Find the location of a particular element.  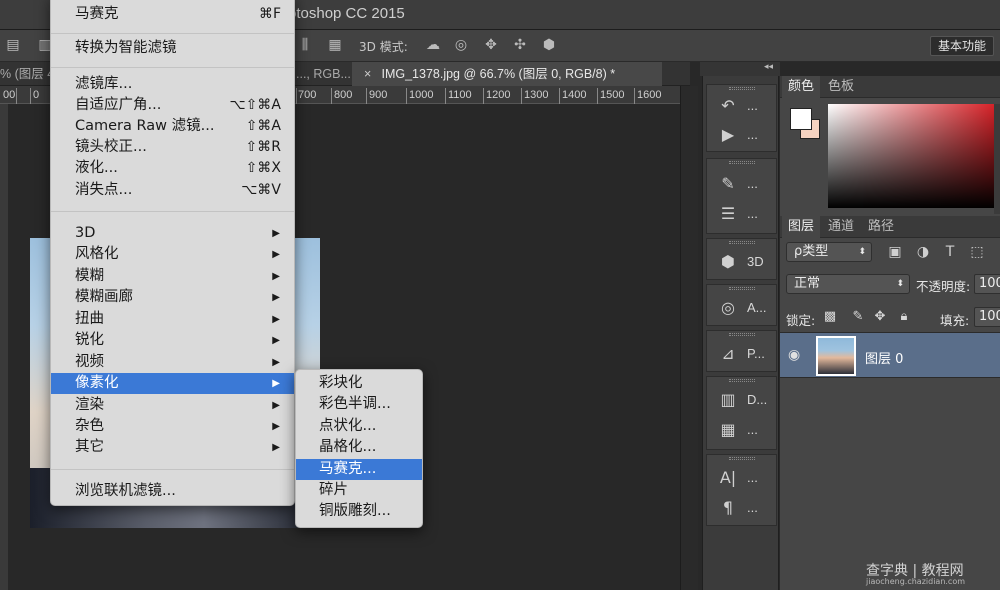

filter-type-icon: T is located at coordinates (950, 252).